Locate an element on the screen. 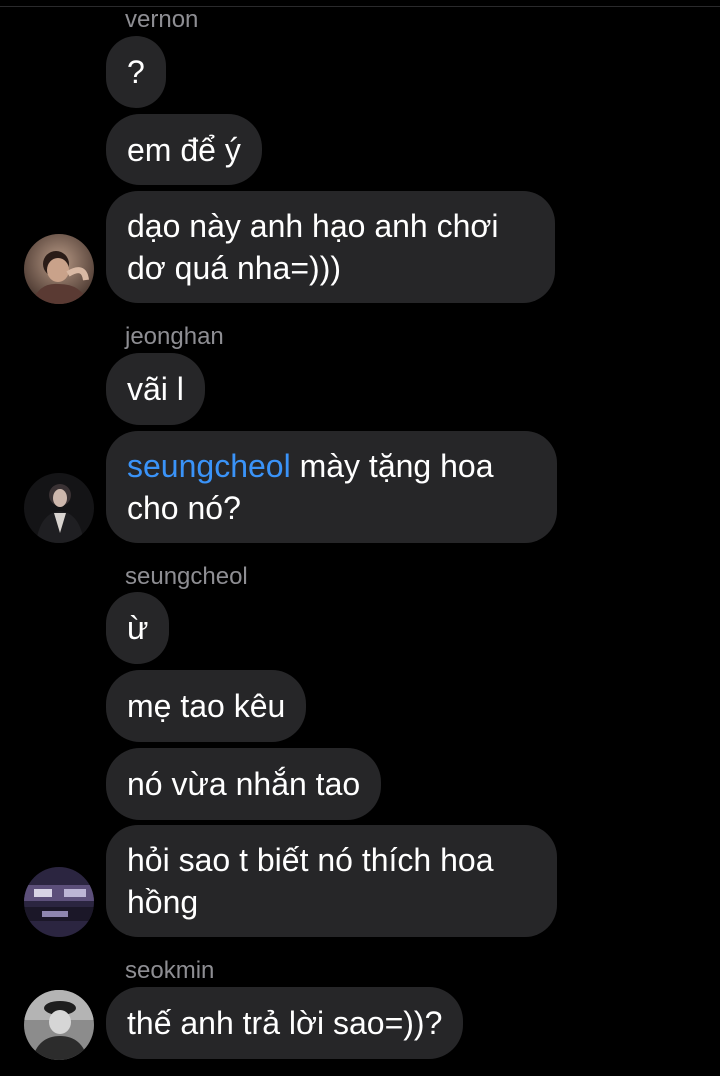 The height and width of the screenshot is (1076, 720). message-bubble: em để ý is located at coordinates (184, 149).